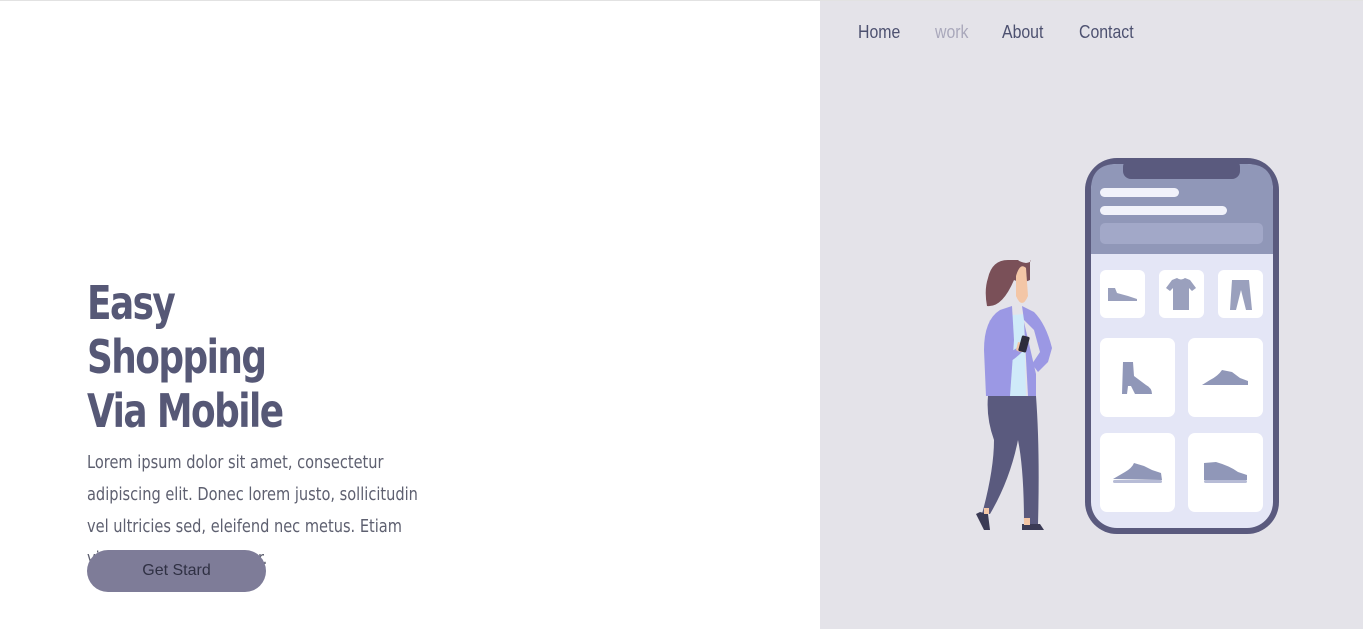  I want to click on nav-item-home: Home, so click(879, 32).